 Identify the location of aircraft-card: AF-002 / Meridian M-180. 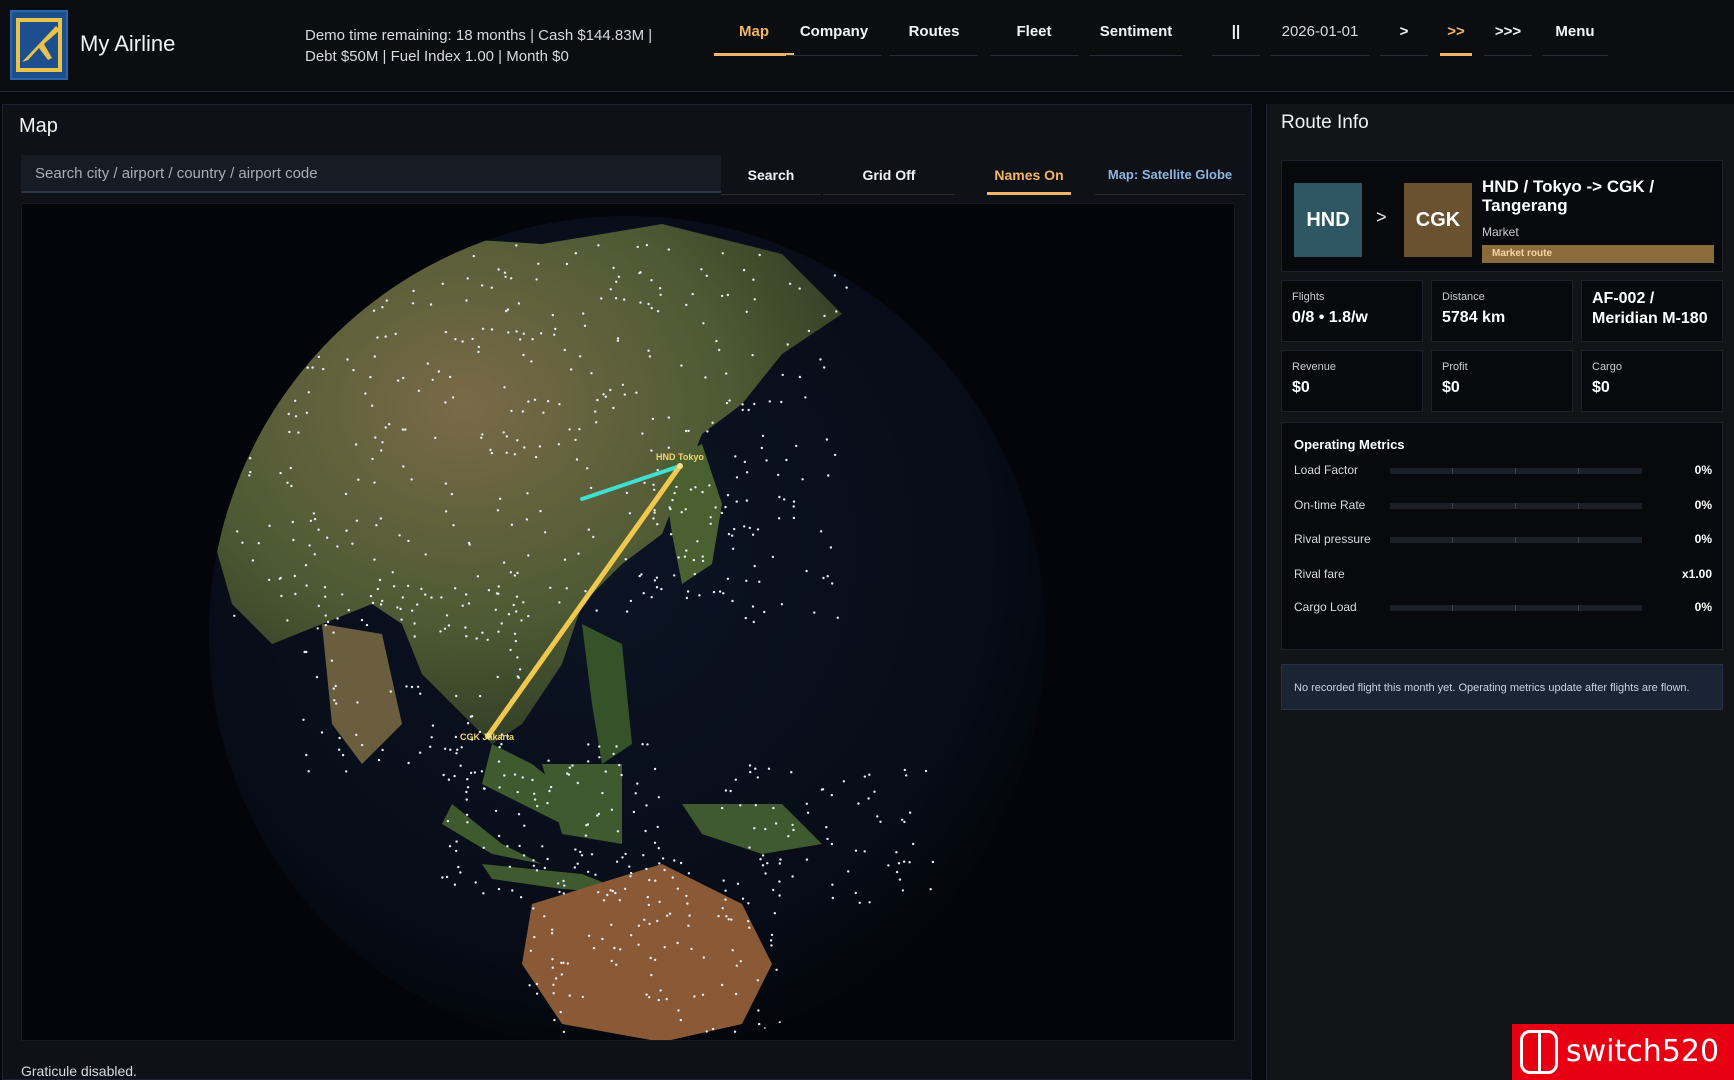
(1652, 311).